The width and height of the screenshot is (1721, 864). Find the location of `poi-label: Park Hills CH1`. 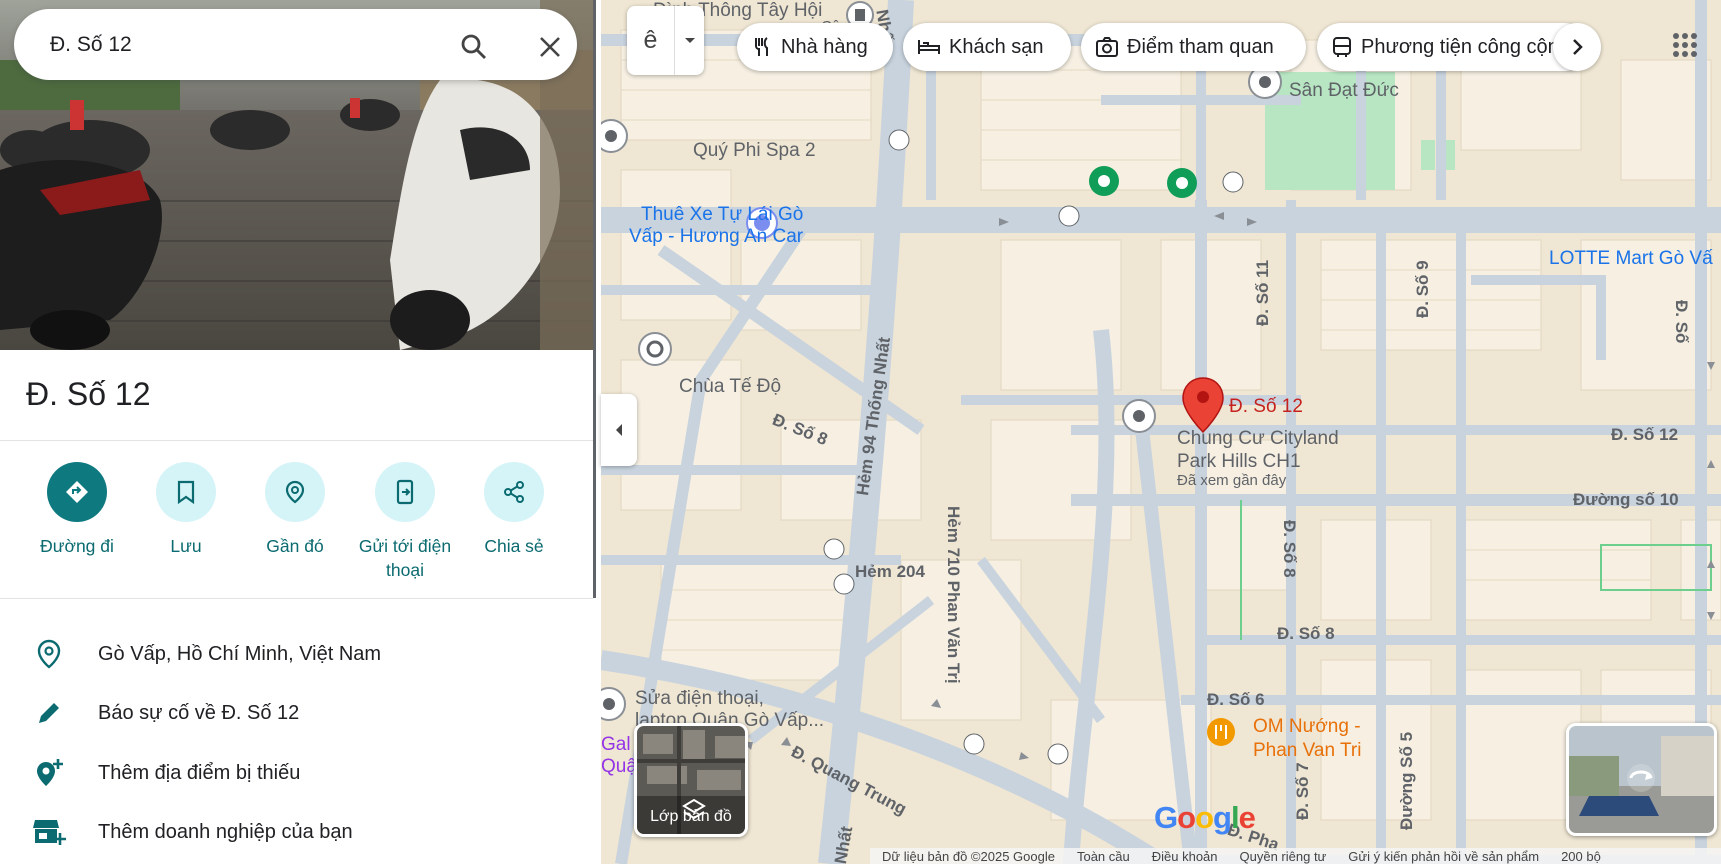

poi-label: Park Hills CH1 is located at coordinates (1239, 462).